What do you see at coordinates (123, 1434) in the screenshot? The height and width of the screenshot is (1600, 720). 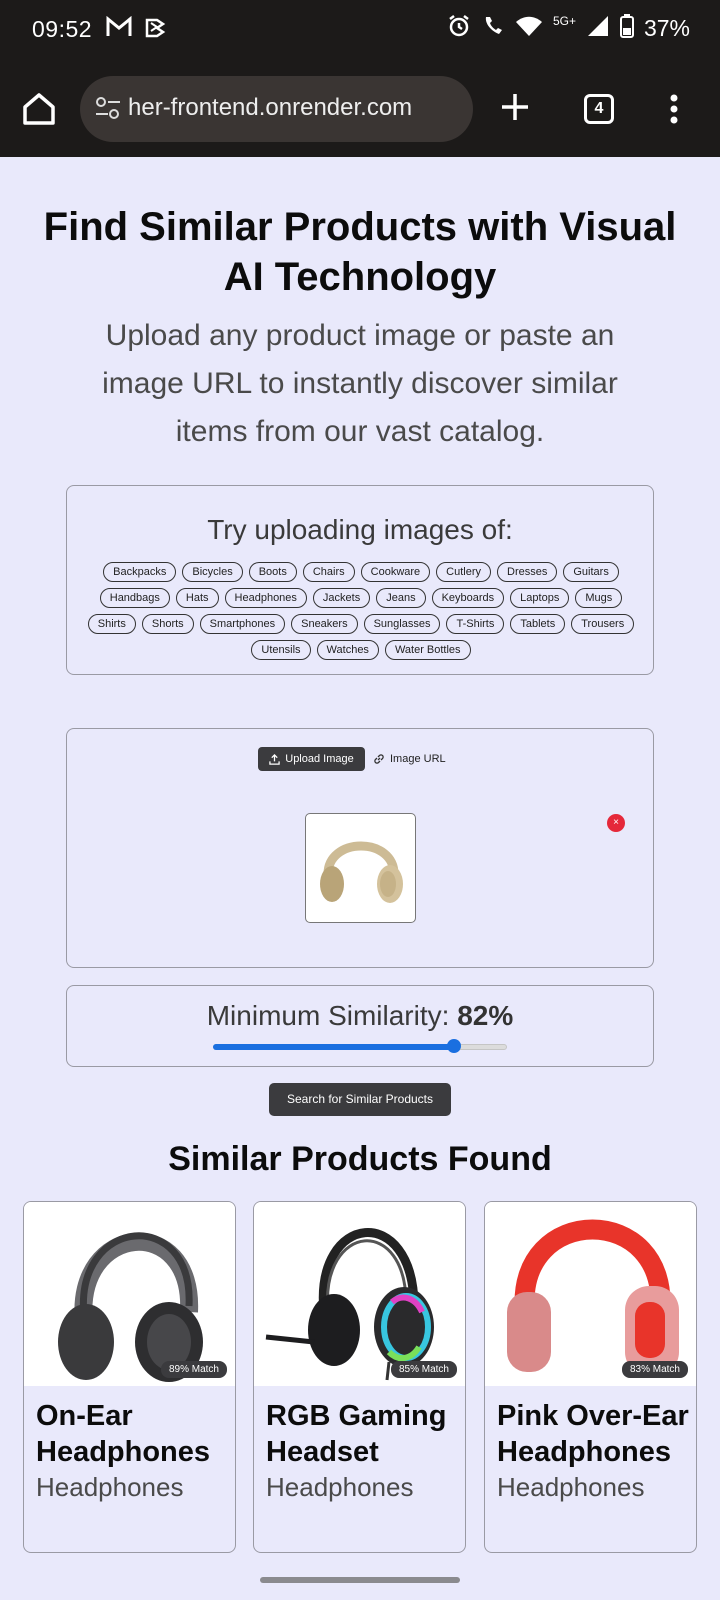 I see `product-title: On-Ear Headphones` at bounding box center [123, 1434].